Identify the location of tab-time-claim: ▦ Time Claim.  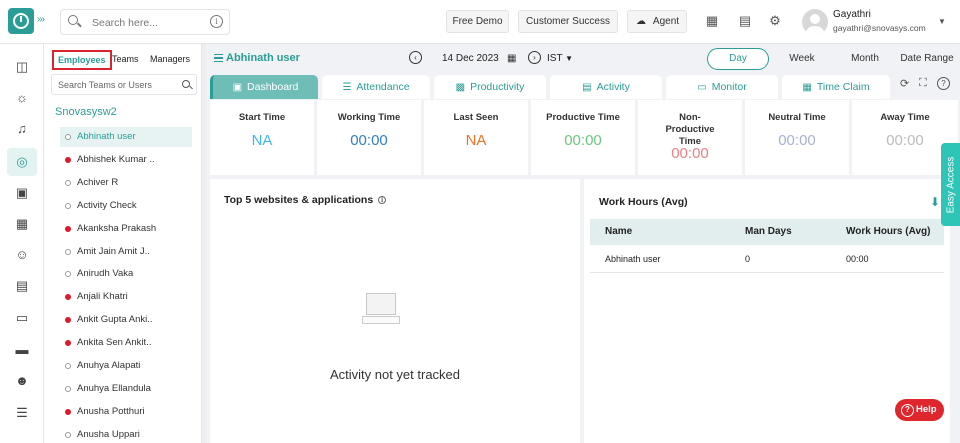
(836, 87).